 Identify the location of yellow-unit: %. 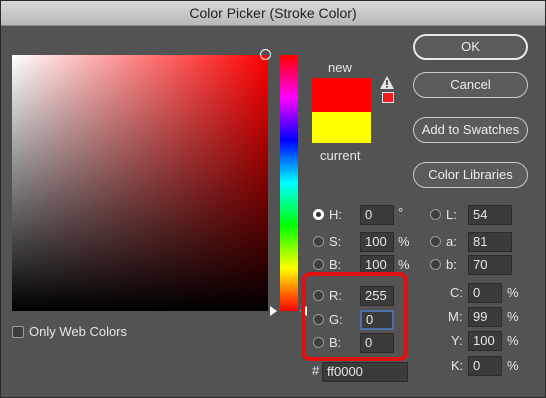
(513, 340).